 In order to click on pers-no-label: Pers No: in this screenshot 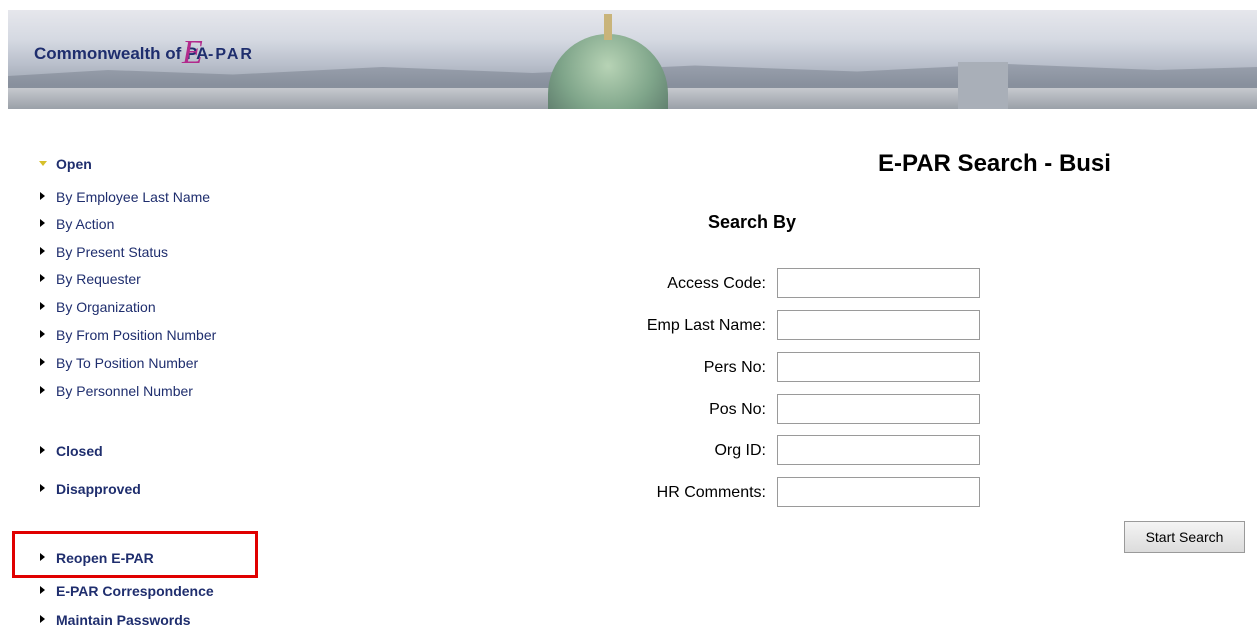, I will do `click(734, 367)`.